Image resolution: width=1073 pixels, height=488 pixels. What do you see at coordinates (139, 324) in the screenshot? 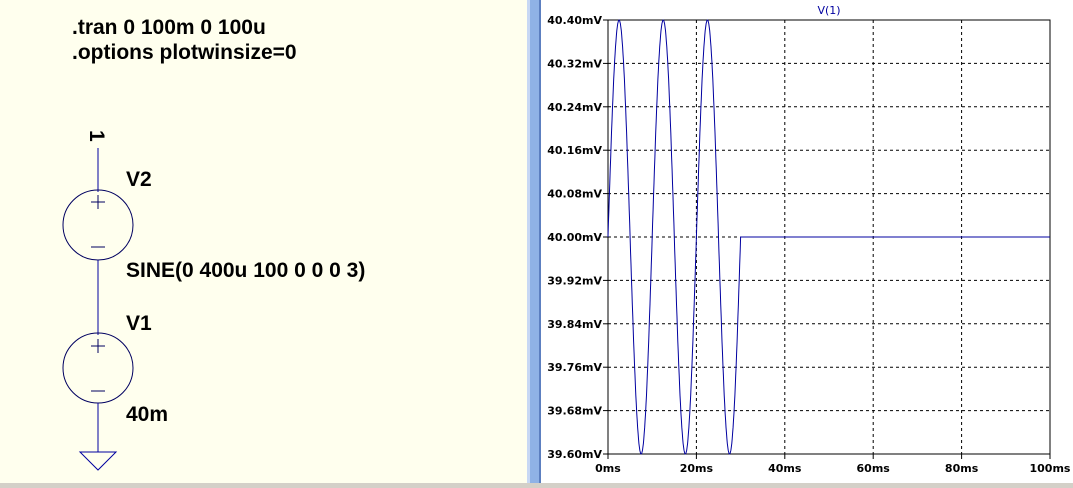
I see `v1-name: V1` at bounding box center [139, 324].